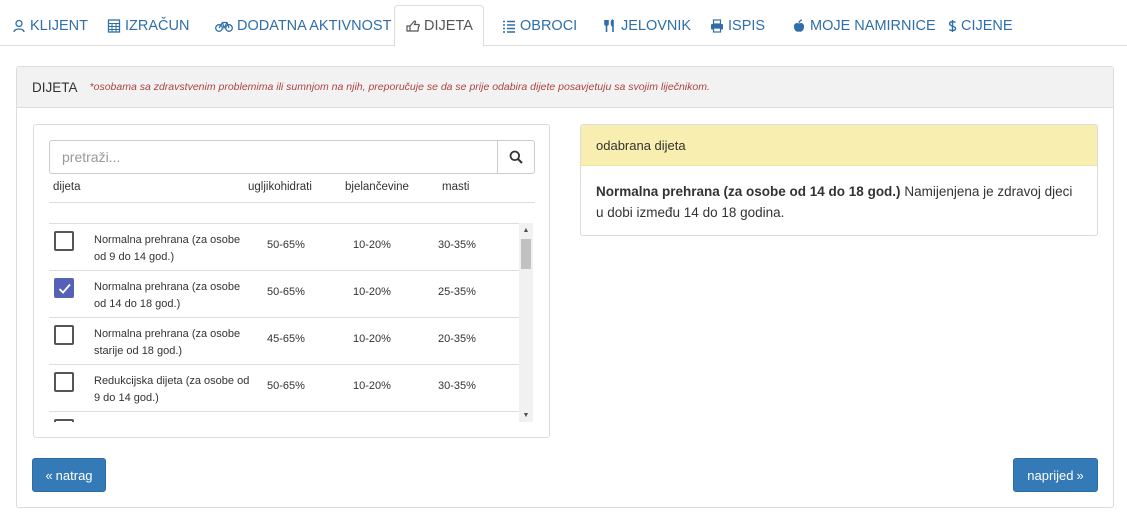  Describe the element at coordinates (457, 339) in the screenshot. I see `diet-fat: 20-35%` at that location.